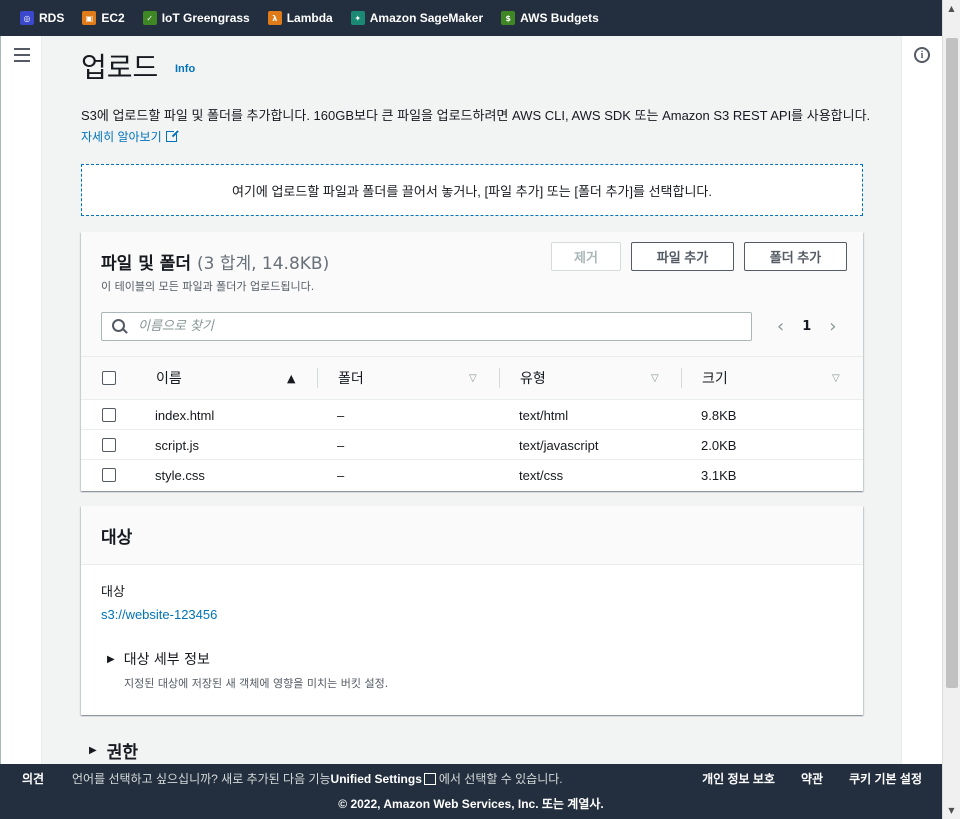  Describe the element at coordinates (544, 415) in the screenshot. I see `cell-type: text/html` at that location.